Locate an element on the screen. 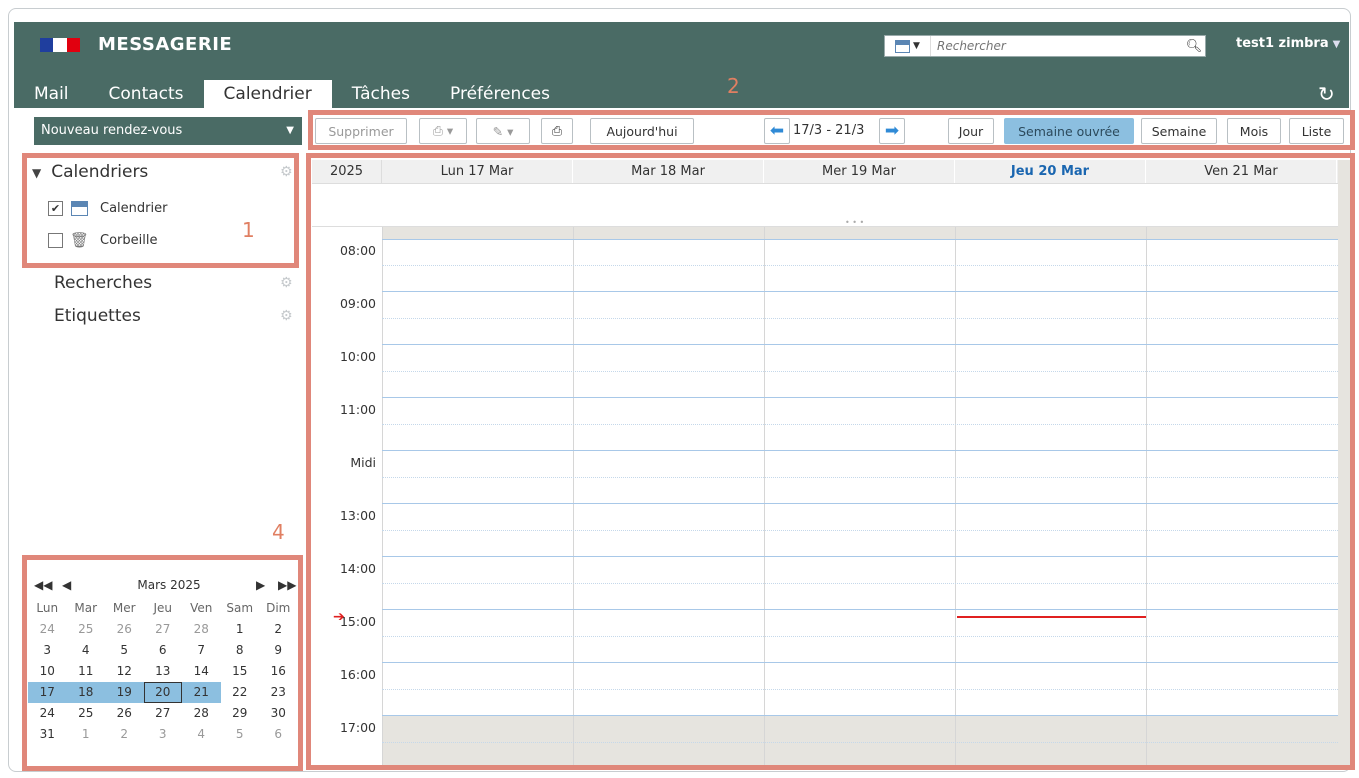 This screenshot has height=778, width=1359. search-type-dropdown: ▼ is located at coordinates (908, 46).